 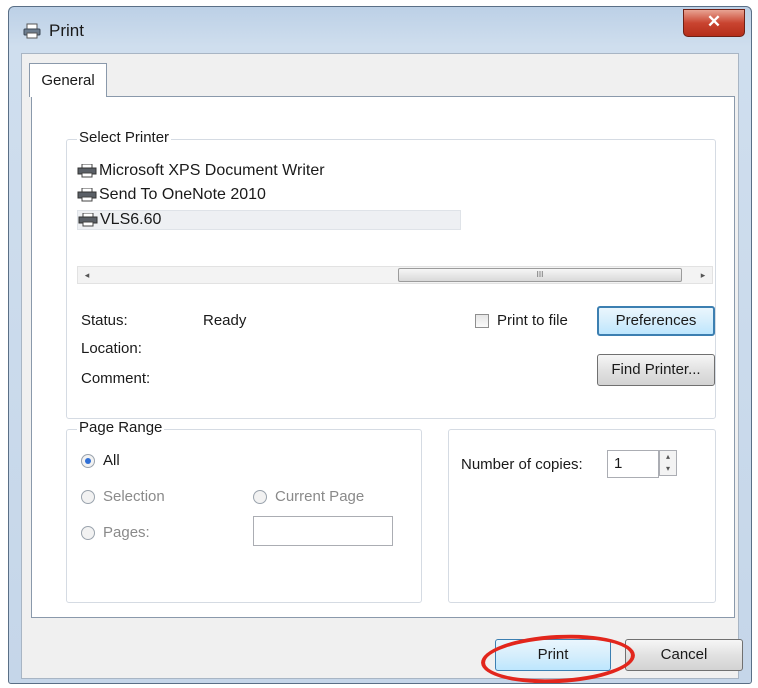 What do you see at coordinates (668, 469) in the screenshot?
I see `spin-down-icon: ▾` at bounding box center [668, 469].